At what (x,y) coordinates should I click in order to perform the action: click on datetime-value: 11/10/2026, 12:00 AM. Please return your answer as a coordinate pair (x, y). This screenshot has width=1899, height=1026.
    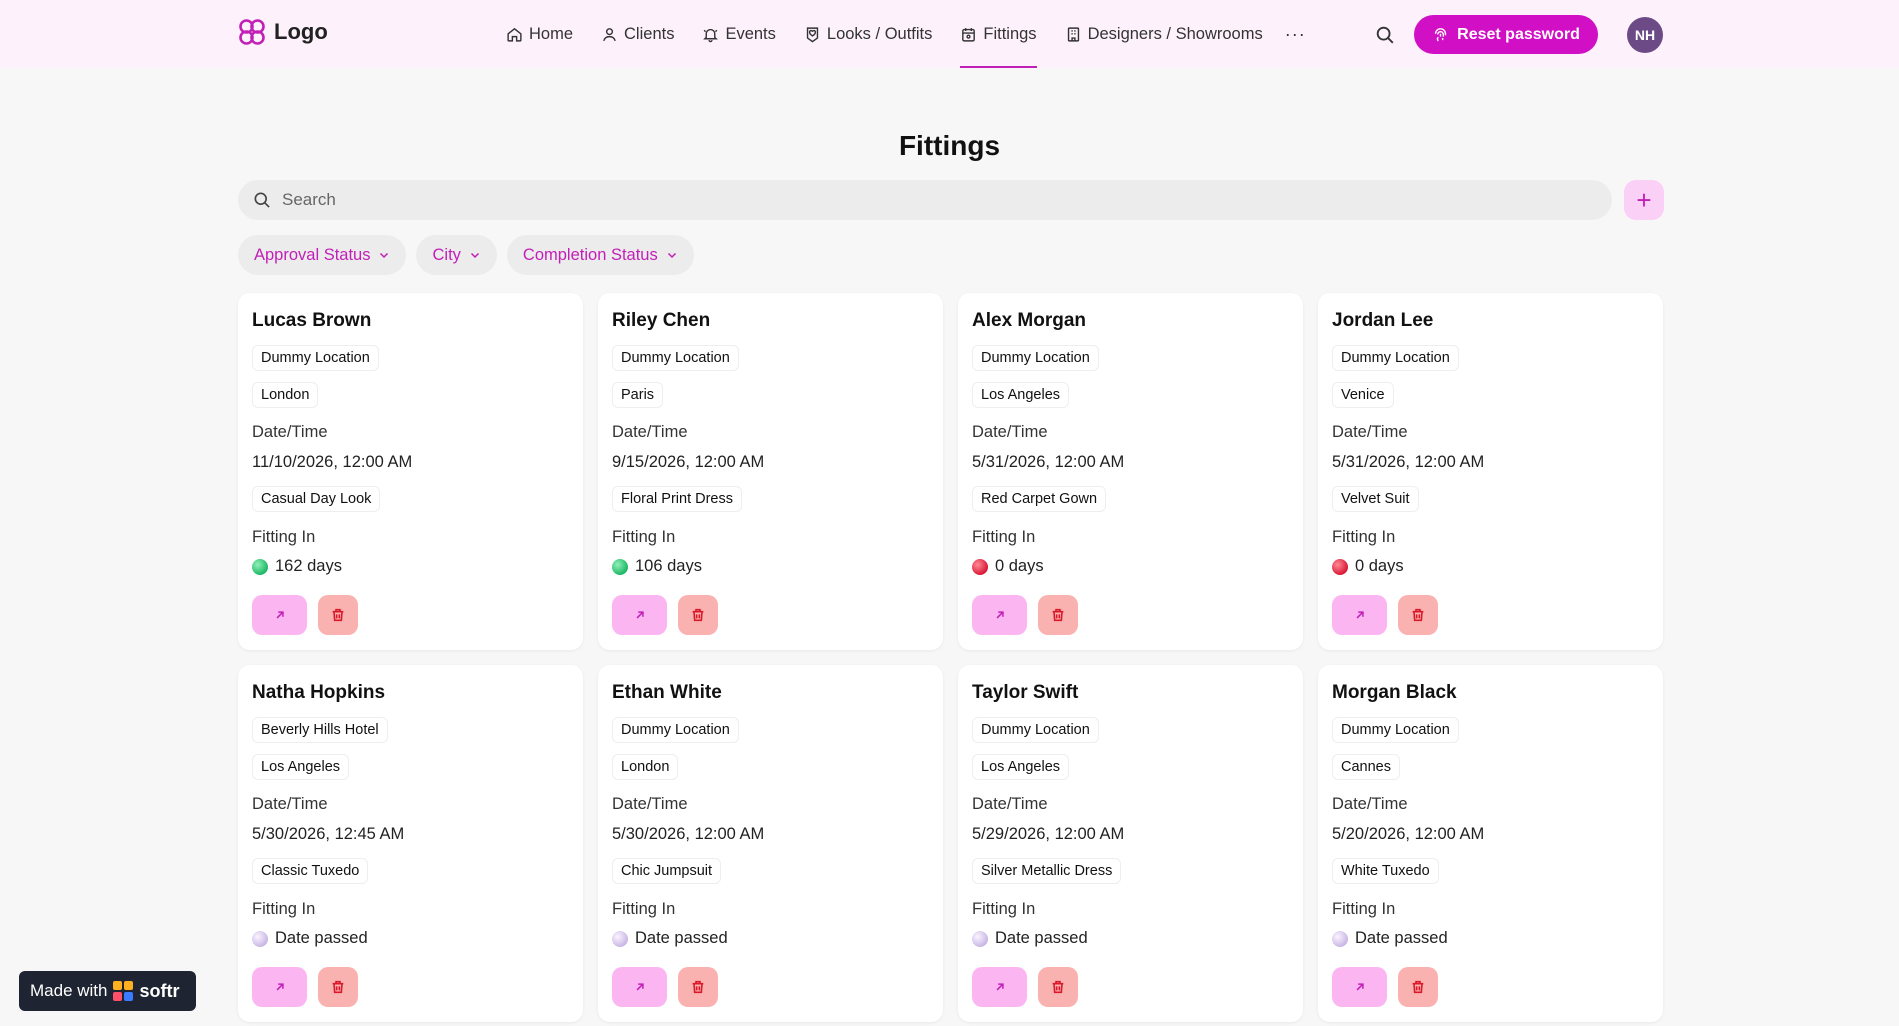
    Looking at the image, I should click on (332, 462).